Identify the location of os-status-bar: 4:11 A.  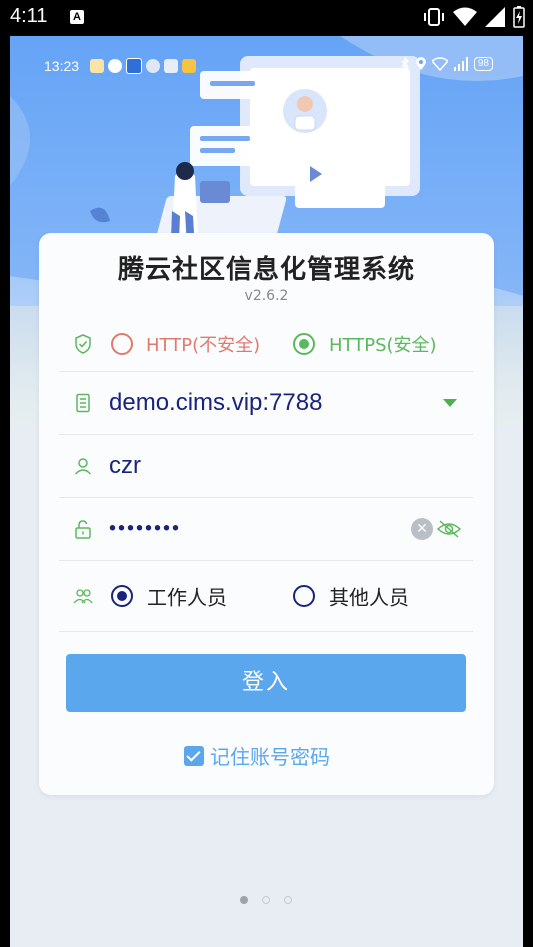
(266, 18).